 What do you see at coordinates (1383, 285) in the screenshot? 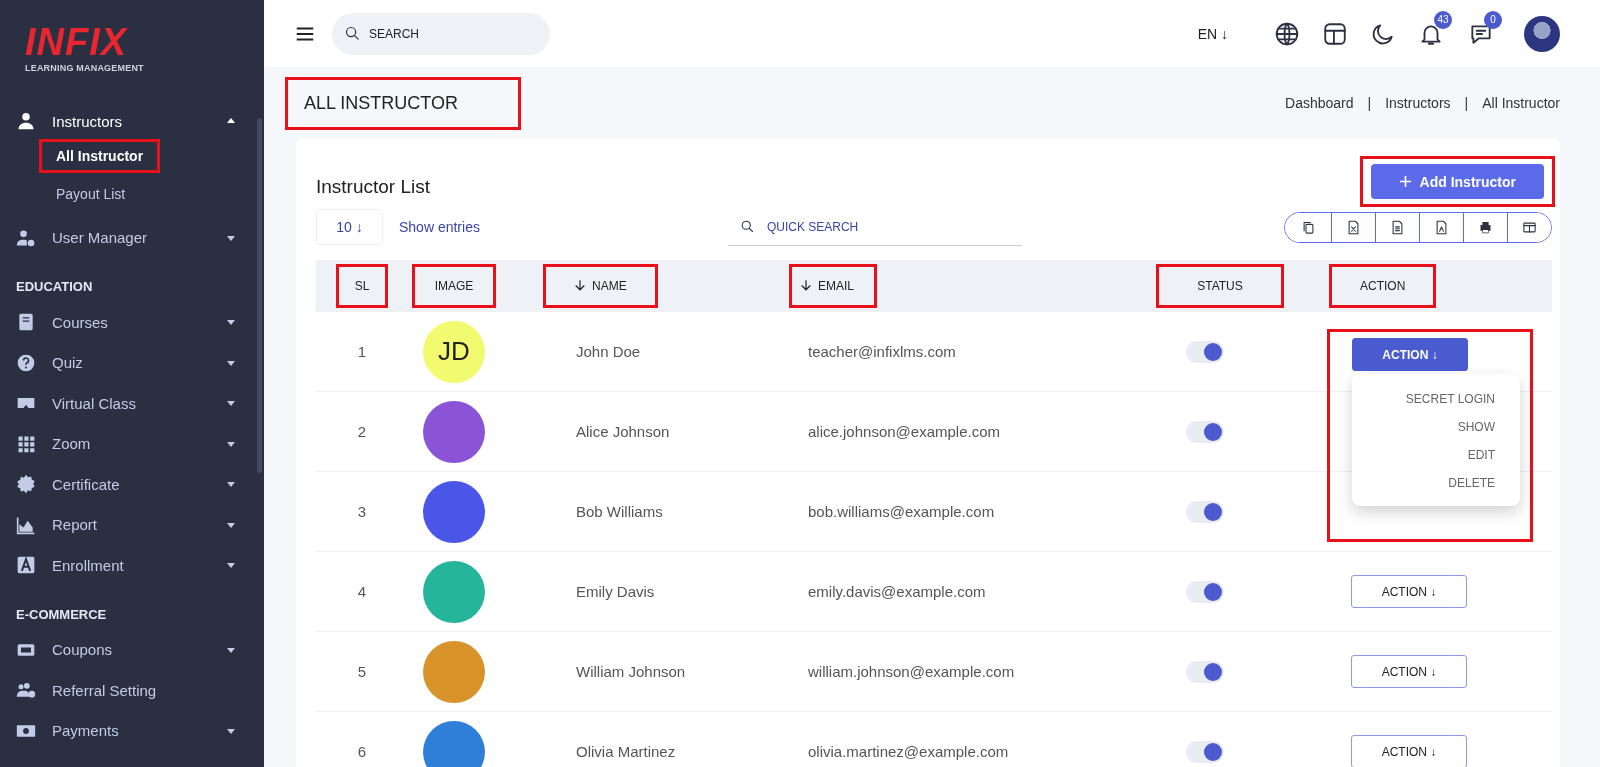
I see `column-header: ACTION` at bounding box center [1383, 285].